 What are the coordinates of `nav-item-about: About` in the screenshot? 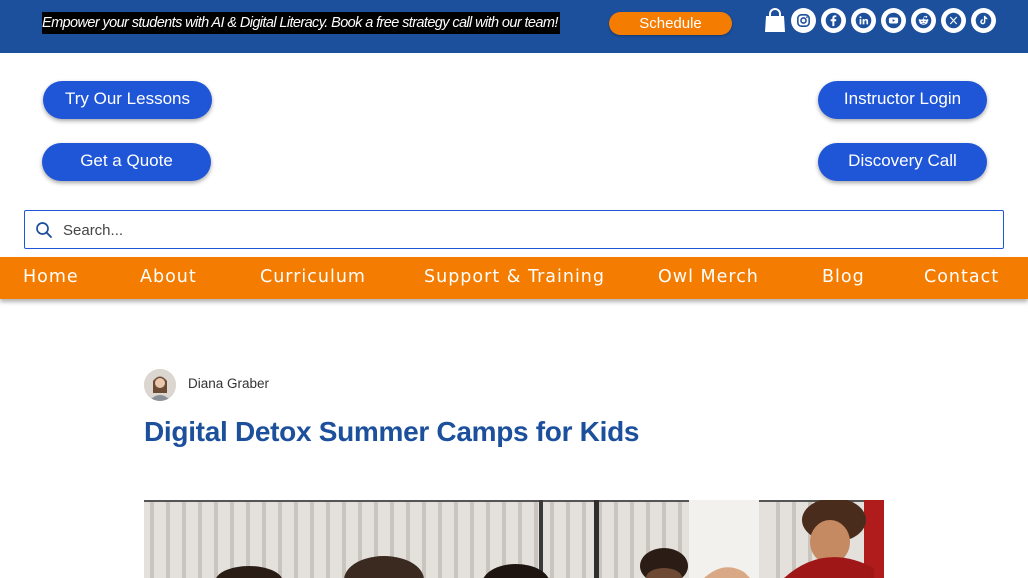 It's located at (168, 278).